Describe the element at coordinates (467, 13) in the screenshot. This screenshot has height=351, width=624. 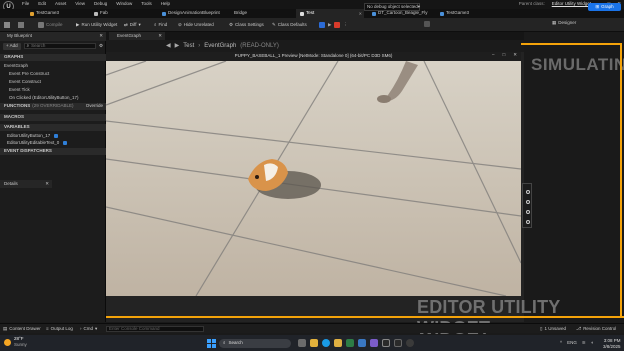
I see `tab-testgame3-2: TestGame3` at that location.